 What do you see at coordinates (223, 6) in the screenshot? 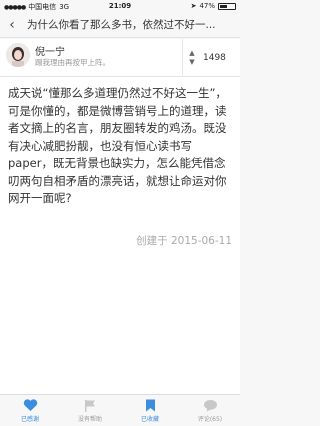
I see `battery-fill` at bounding box center [223, 6].